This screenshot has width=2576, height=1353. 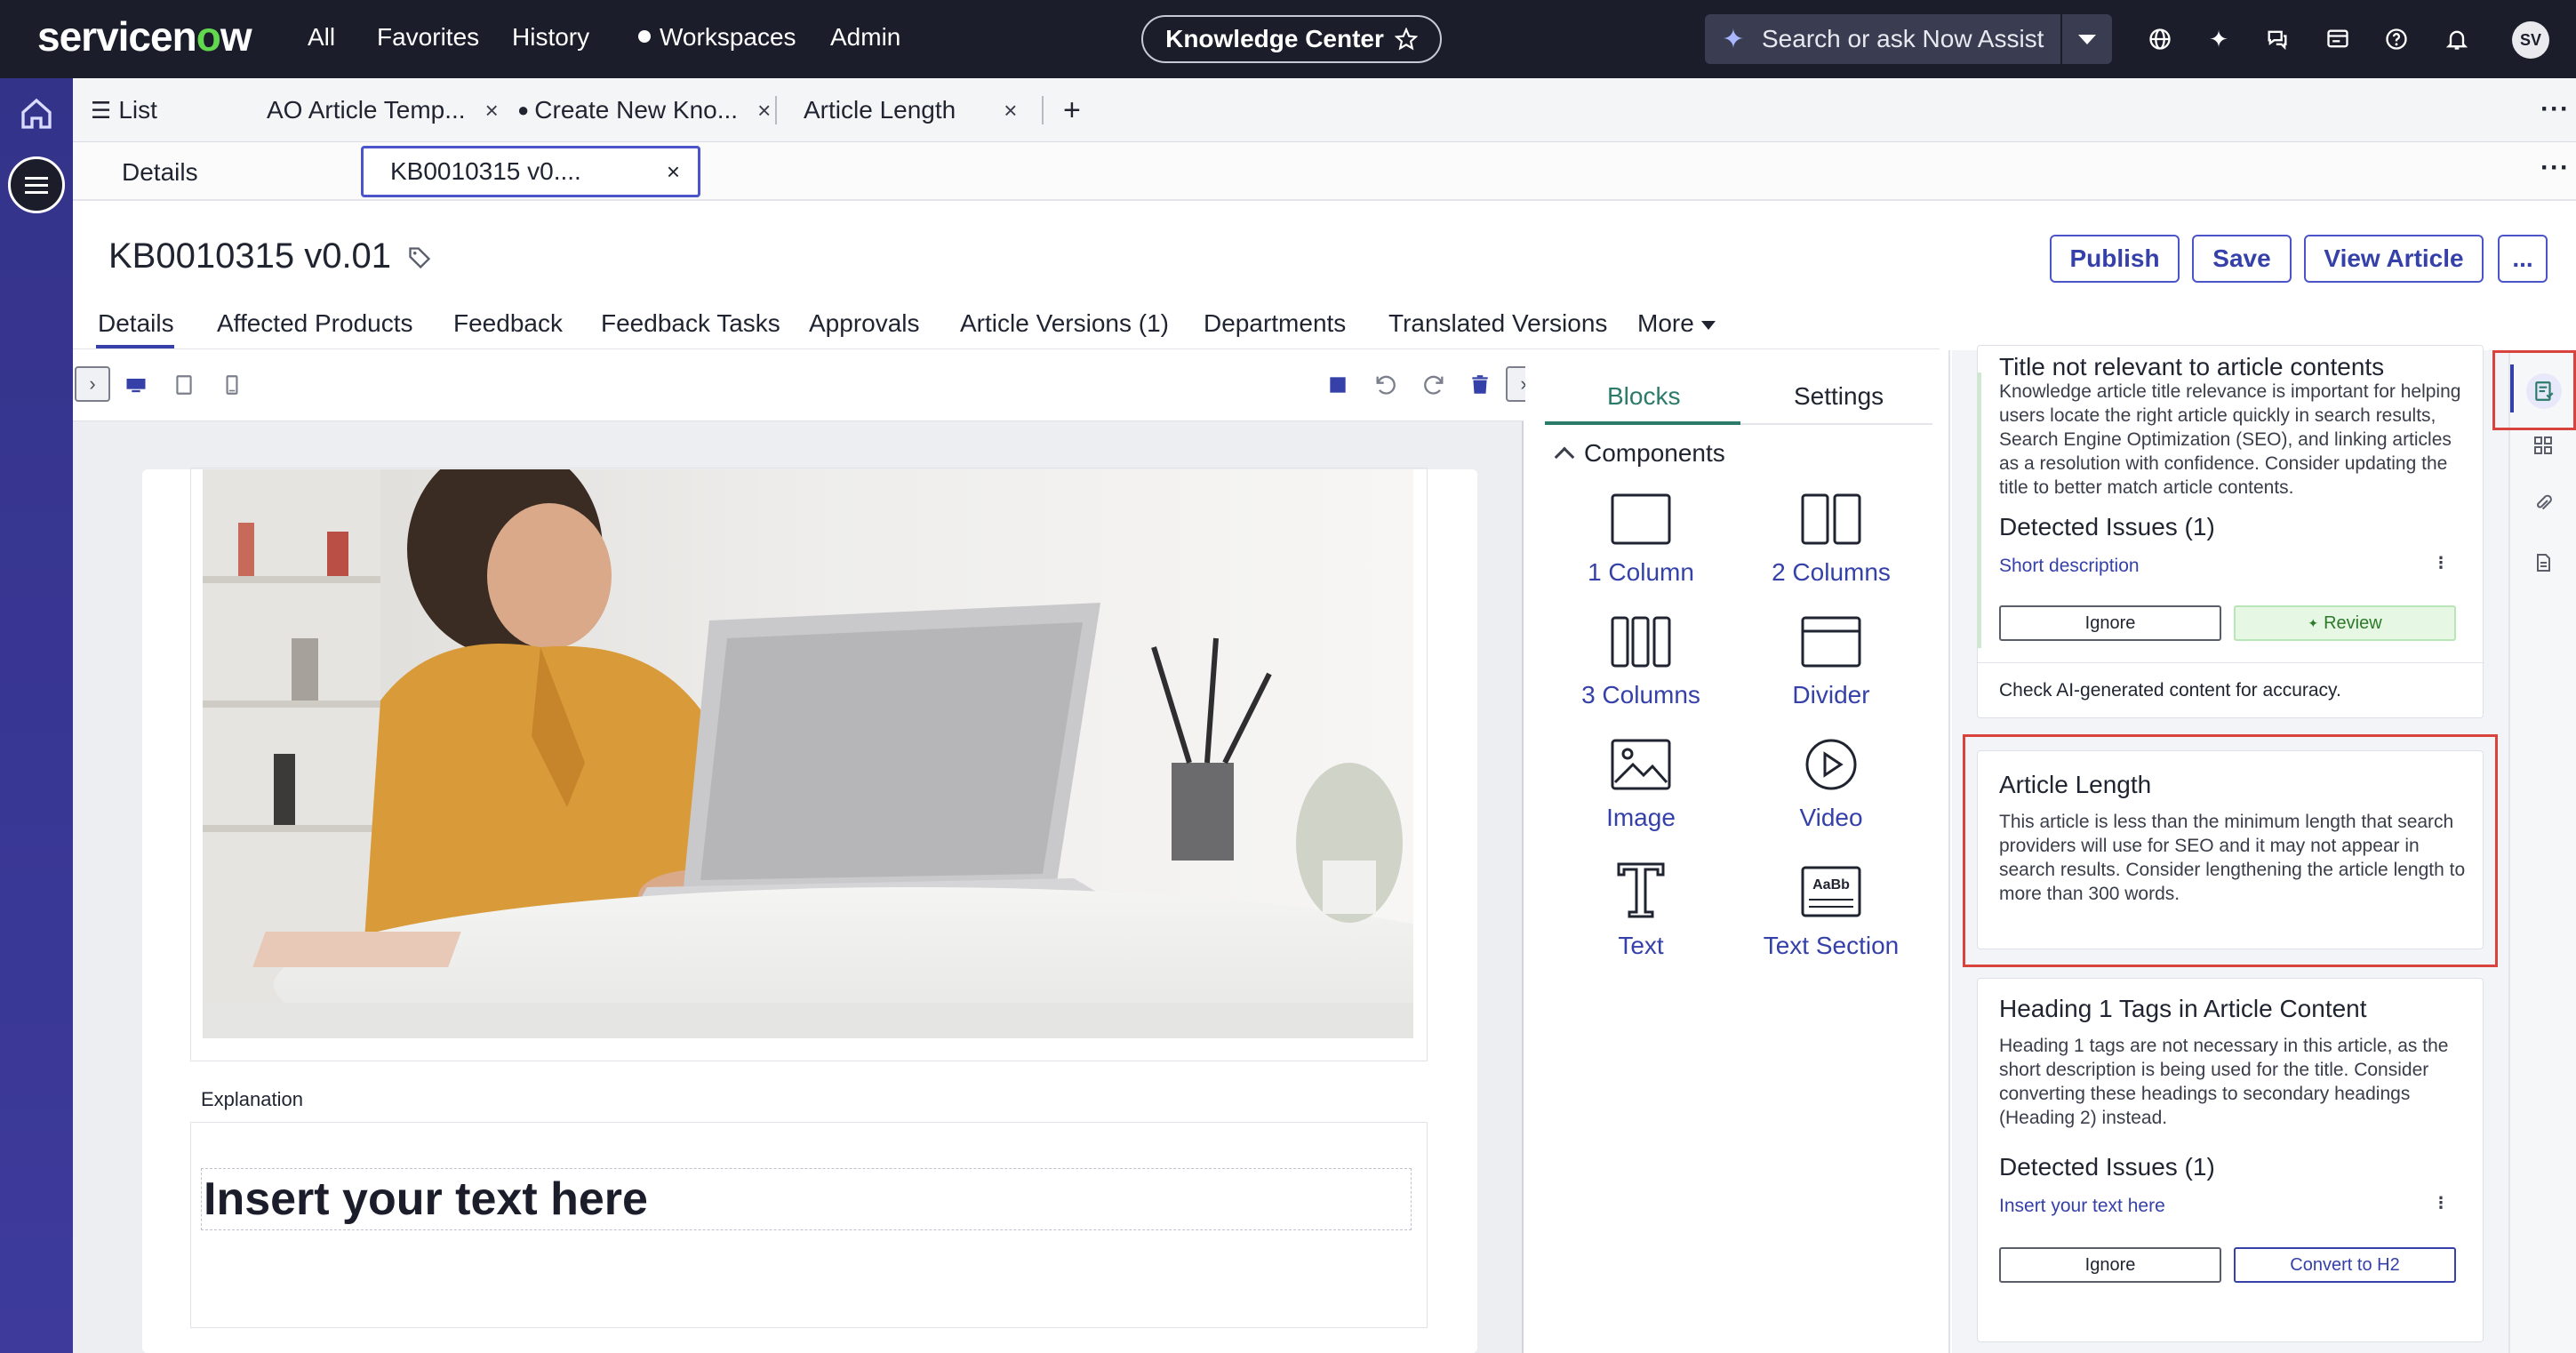 What do you see at coordinates (1839, 397) in the screenshot?
I see `tab-settings: Settings` at bounding box center [1839, 397].